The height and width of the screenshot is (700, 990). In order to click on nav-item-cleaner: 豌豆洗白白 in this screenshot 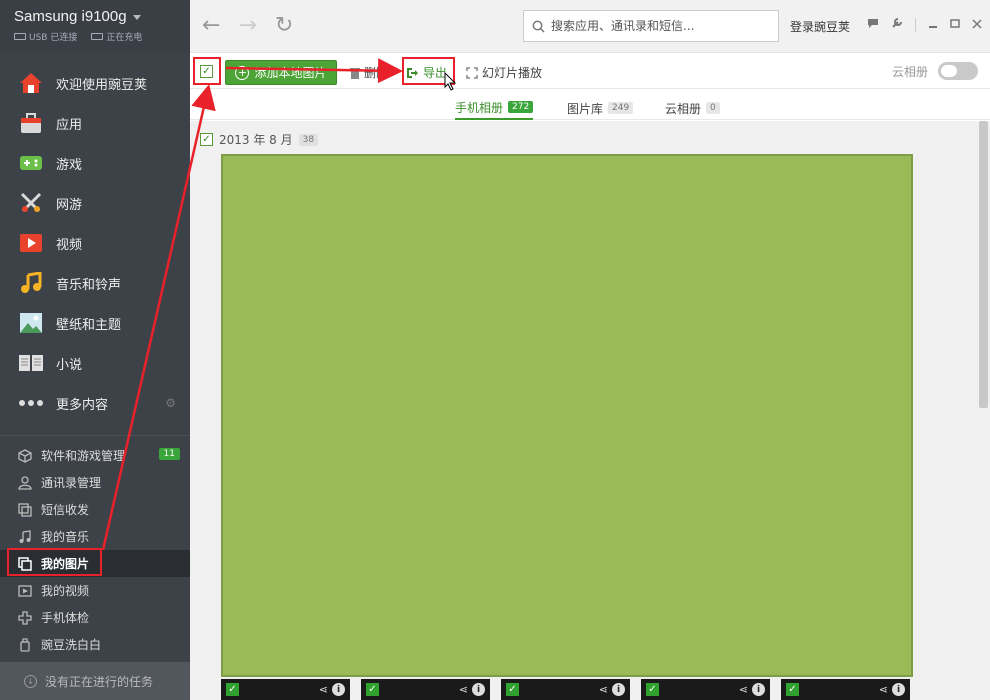, I will do `click(95, 644)`.